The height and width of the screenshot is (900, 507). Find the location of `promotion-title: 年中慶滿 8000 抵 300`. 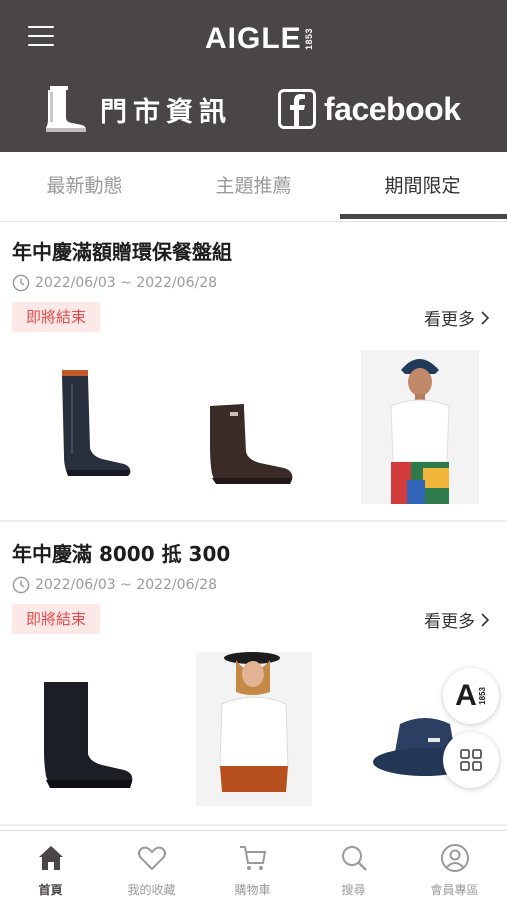

promotion-title: 年中慶滿 8000 抵 300 is located at coordinates (121, 552).